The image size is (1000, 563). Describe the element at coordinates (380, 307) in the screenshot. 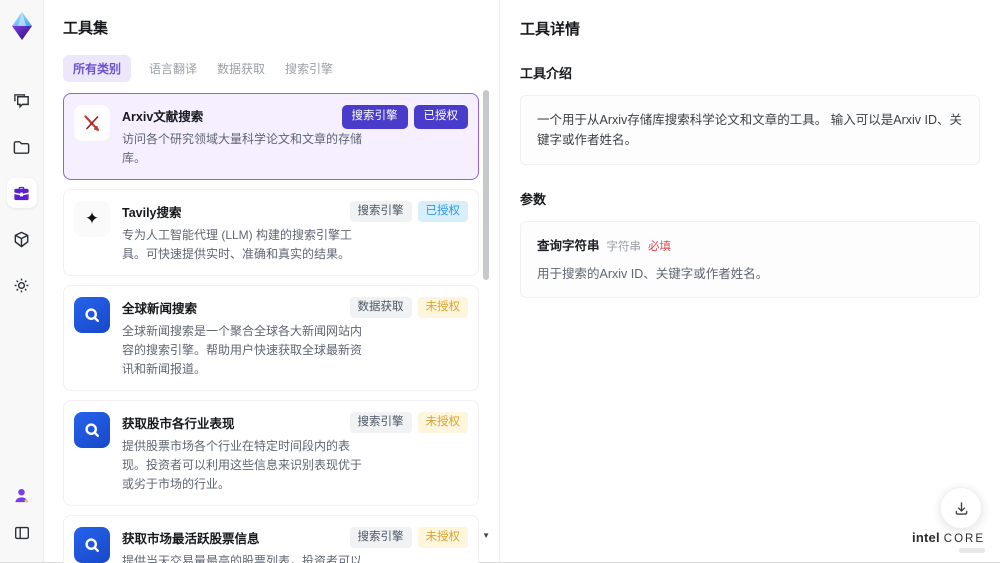

I see `category-badge: 数据获取` at that location.